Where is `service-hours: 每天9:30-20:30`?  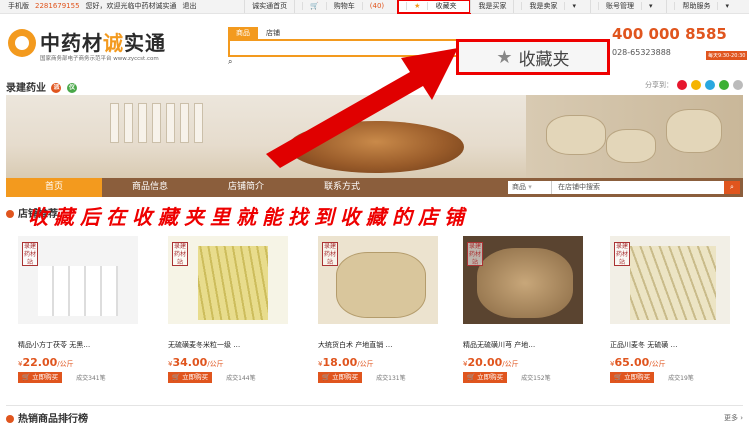 service-hours: 每天9:30-20:30 is located at coordinates (727, 55).